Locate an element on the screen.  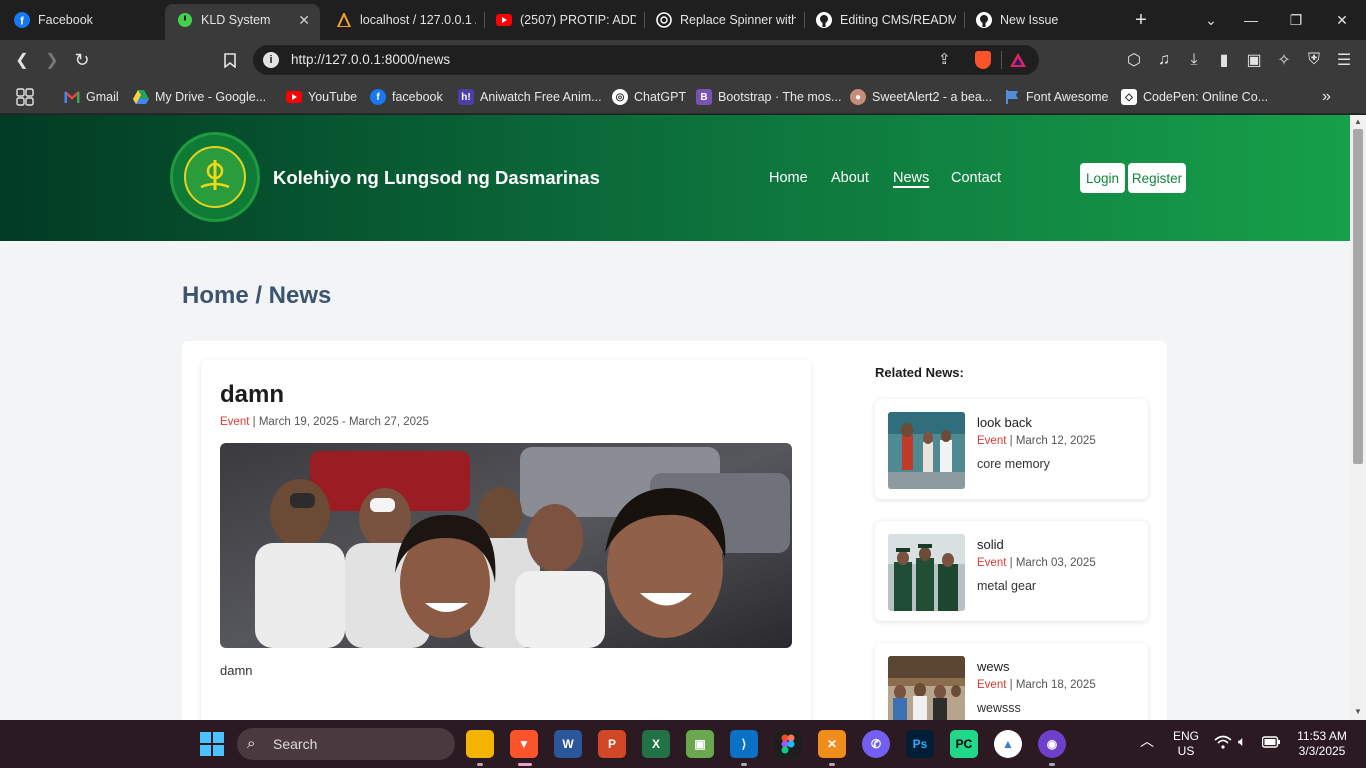
bookmark-youtube: YouTube is located at coordinates (321, 97).